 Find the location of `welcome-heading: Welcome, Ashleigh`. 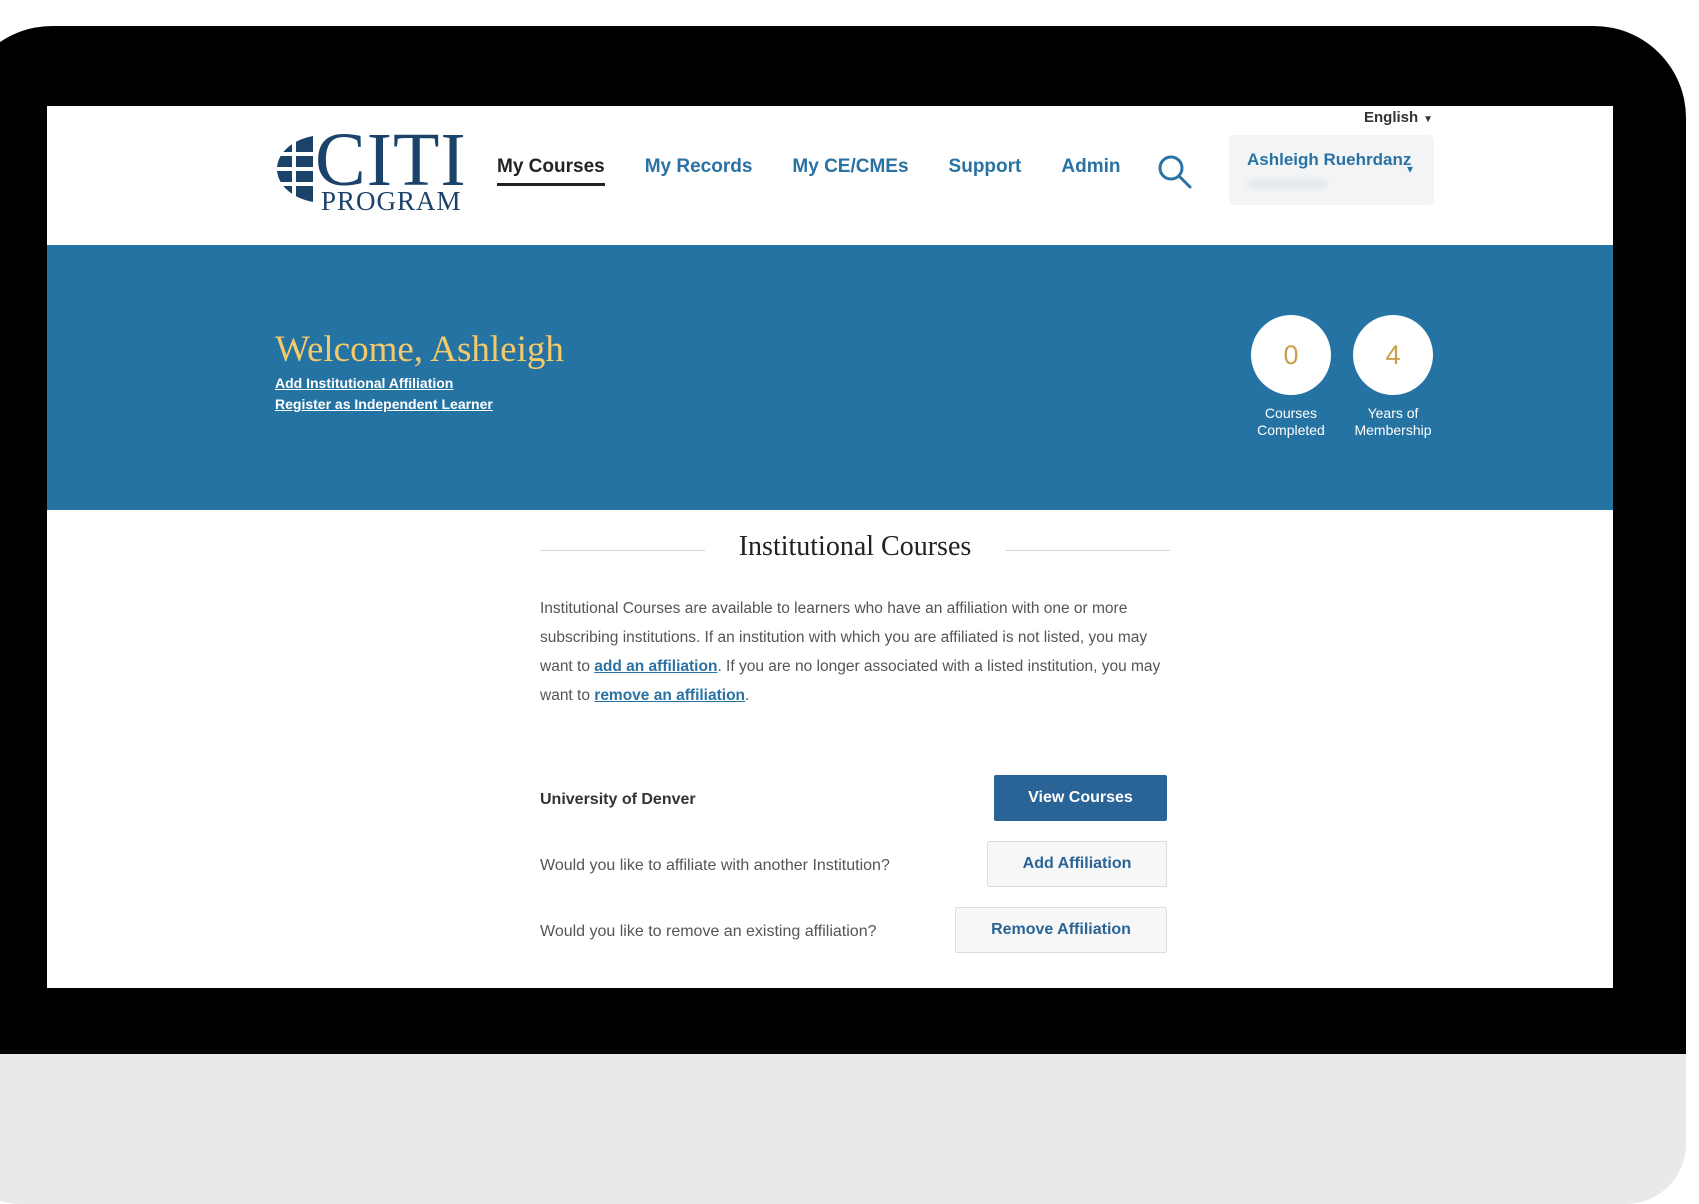

welcome-heading: Welcome, Ashleigh is located at coordinates (419, 349).